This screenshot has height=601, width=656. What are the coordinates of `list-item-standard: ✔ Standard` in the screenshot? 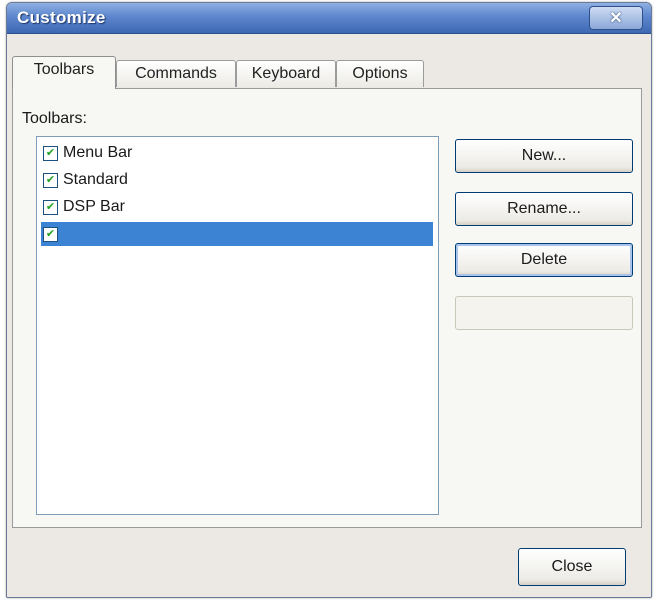 It's located at (237, 180).